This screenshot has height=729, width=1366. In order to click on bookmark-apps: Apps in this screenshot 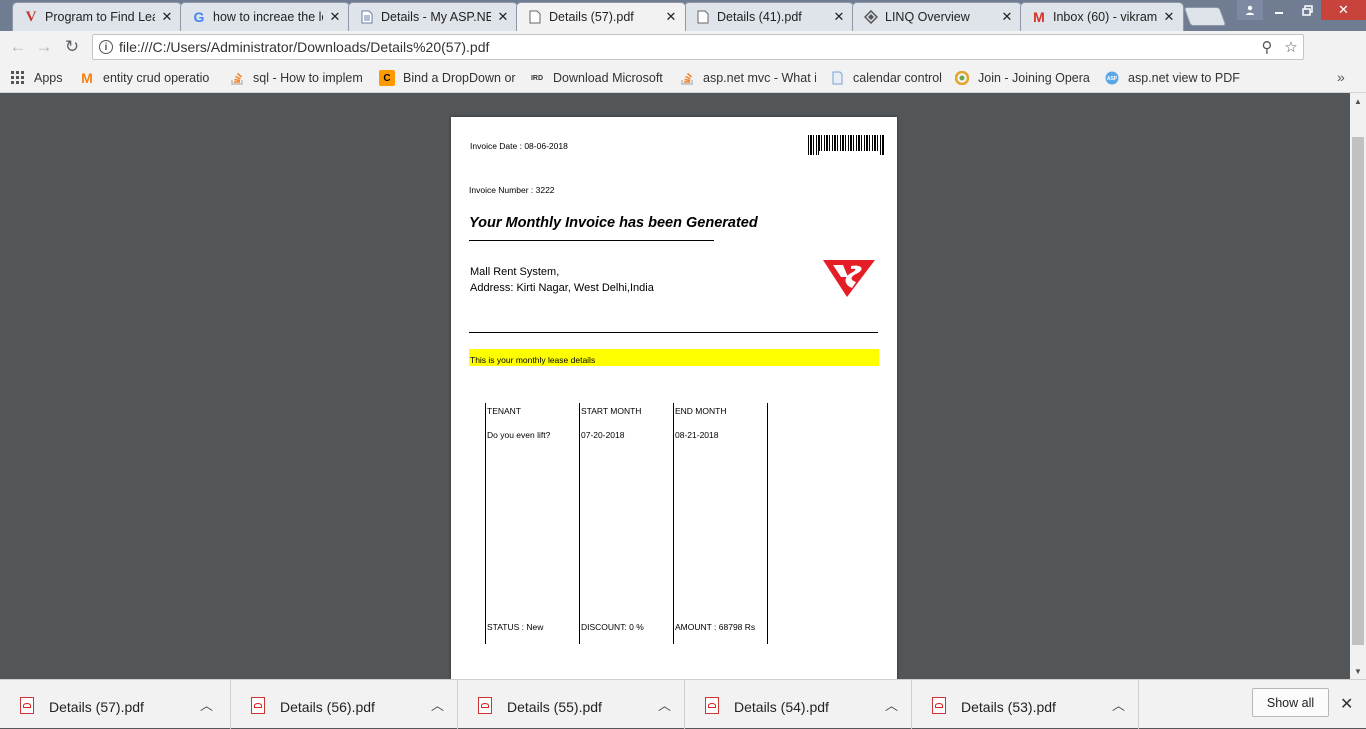, I will do `click(40, 78)`.